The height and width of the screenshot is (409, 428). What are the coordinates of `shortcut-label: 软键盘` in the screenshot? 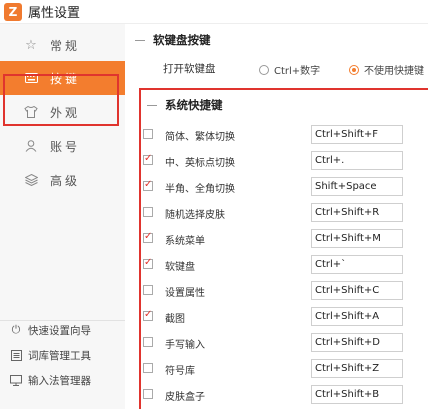 It's located at (180, 267).